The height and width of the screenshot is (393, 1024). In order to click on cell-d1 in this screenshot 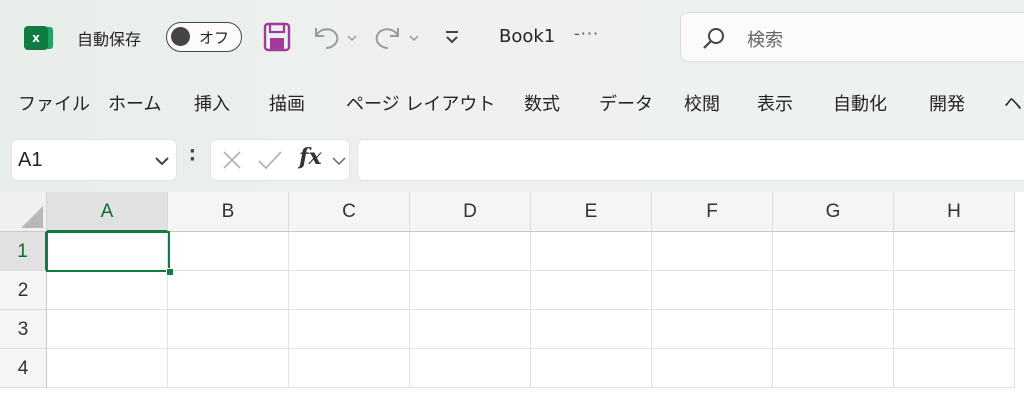, I will do `click(470, 251)`.